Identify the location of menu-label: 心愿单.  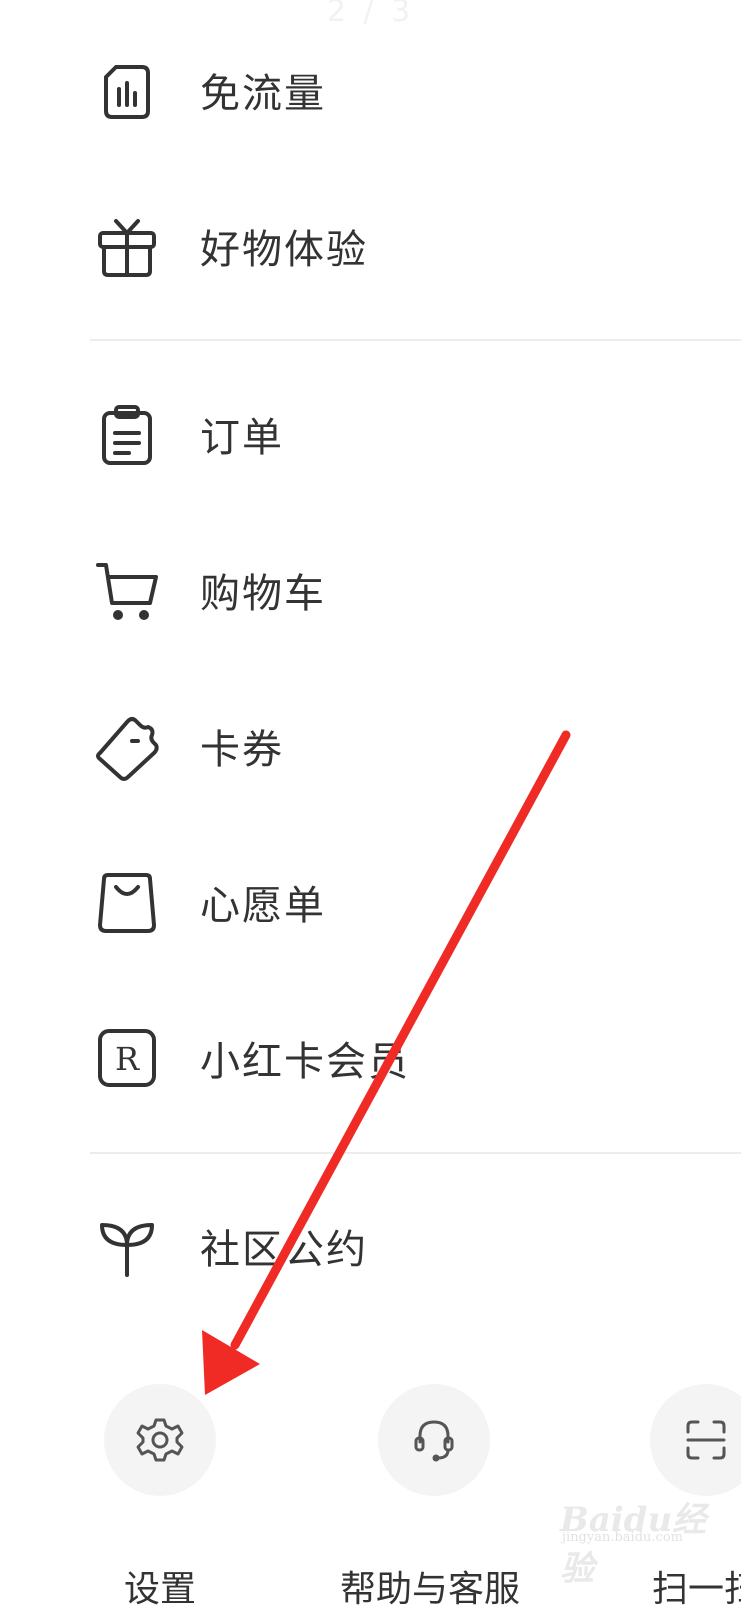
(263, 906).